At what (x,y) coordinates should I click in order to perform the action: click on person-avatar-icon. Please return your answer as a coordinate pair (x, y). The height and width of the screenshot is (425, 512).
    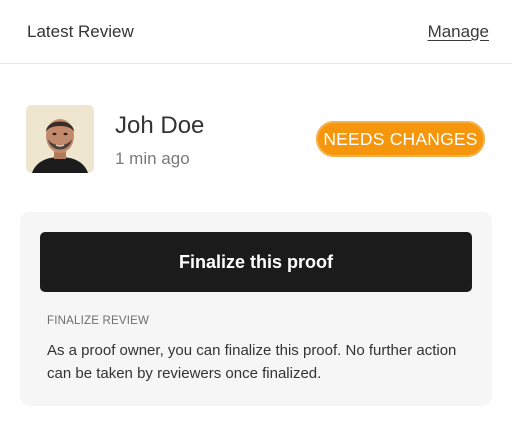
    Looking at the image, I should click on (60, 139).